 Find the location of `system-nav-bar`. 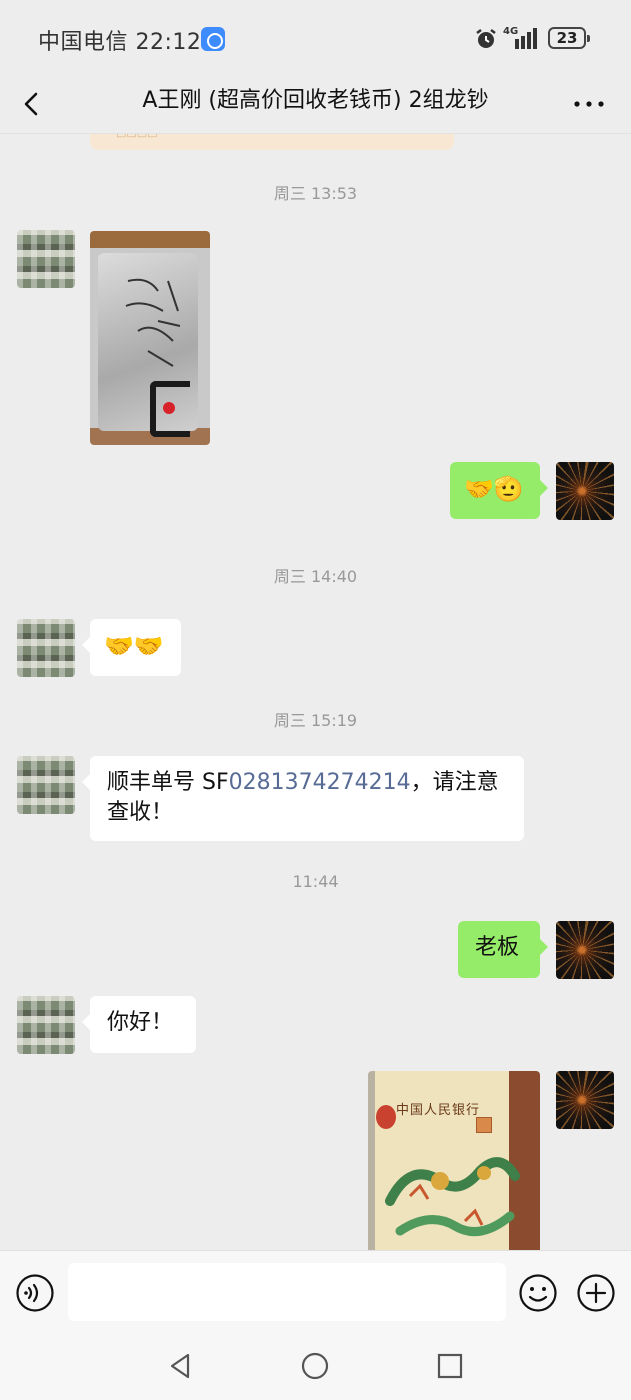

system-nav-bar is located at coordinates (315, 1367).